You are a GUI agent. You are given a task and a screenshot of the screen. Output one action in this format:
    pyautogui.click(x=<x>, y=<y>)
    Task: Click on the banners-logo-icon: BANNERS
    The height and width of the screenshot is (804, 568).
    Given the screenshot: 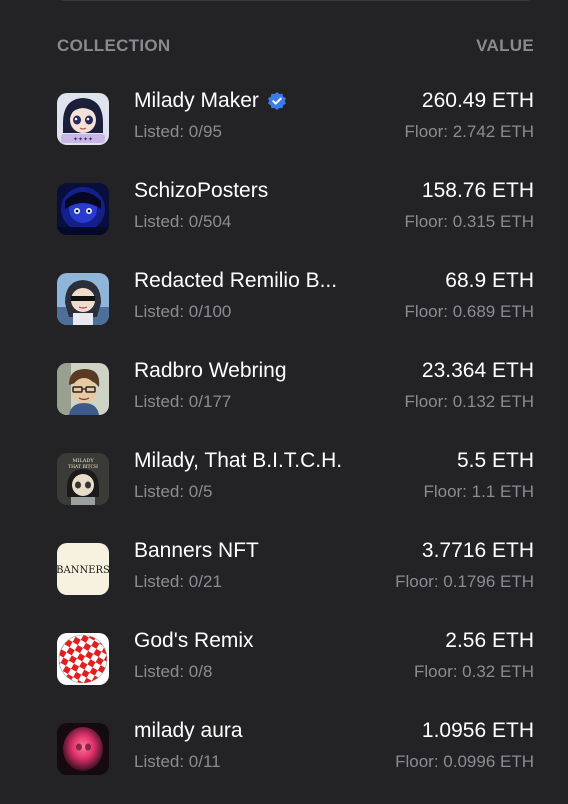 What is the action you would take?
    pyautogui.click(x=83, y=569)
    